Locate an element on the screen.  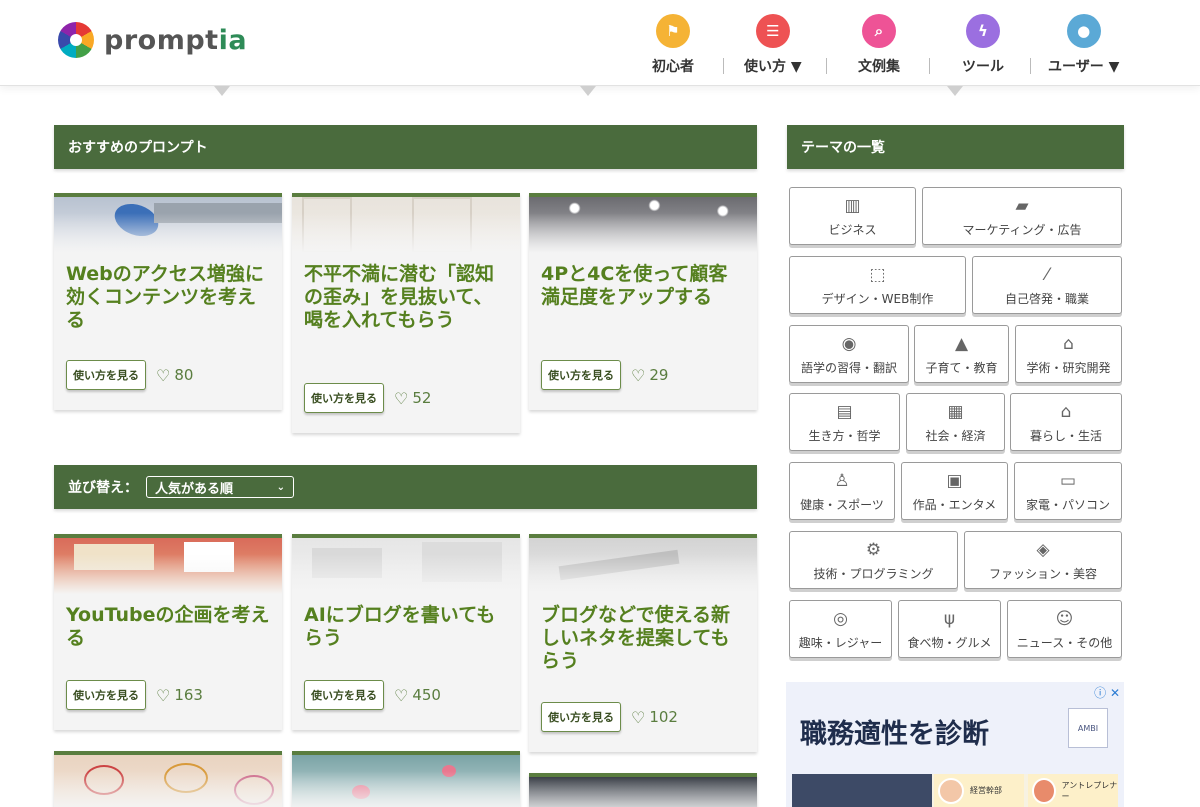
sort-select: 人気がある順 ⌄ is located at coordinates (220, 487).